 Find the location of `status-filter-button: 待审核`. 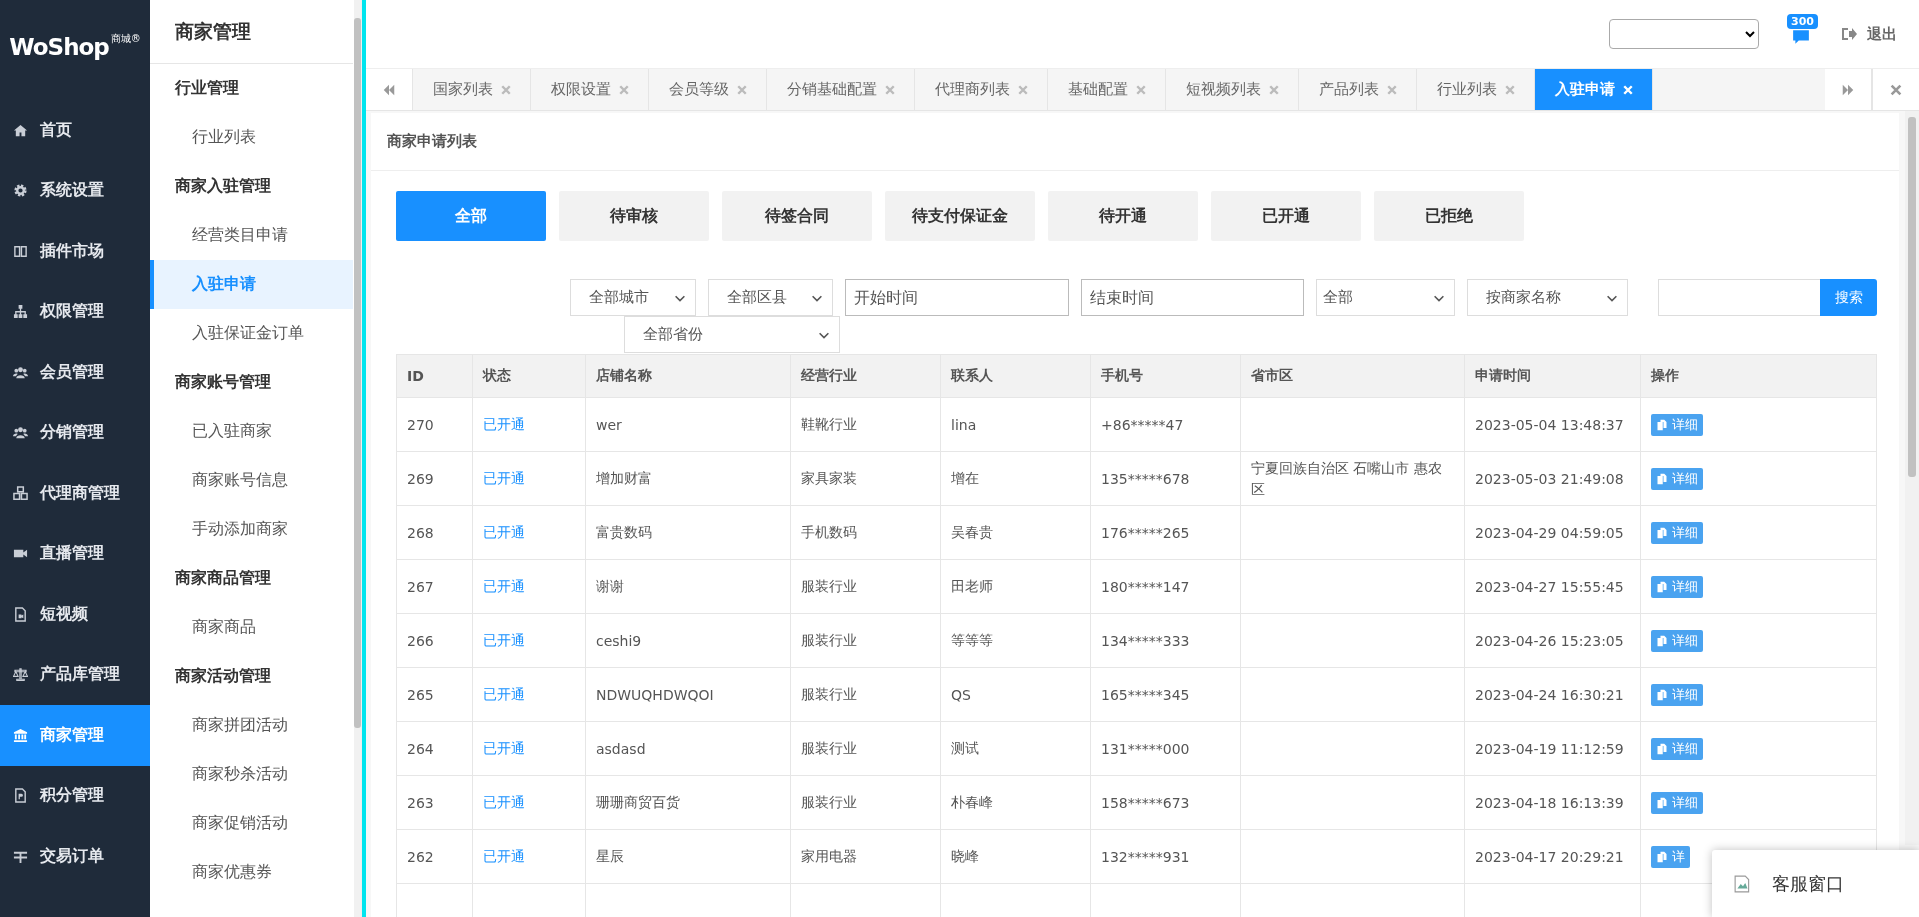

status-filter-button: 待审核 is located at coordinates (634, 216).